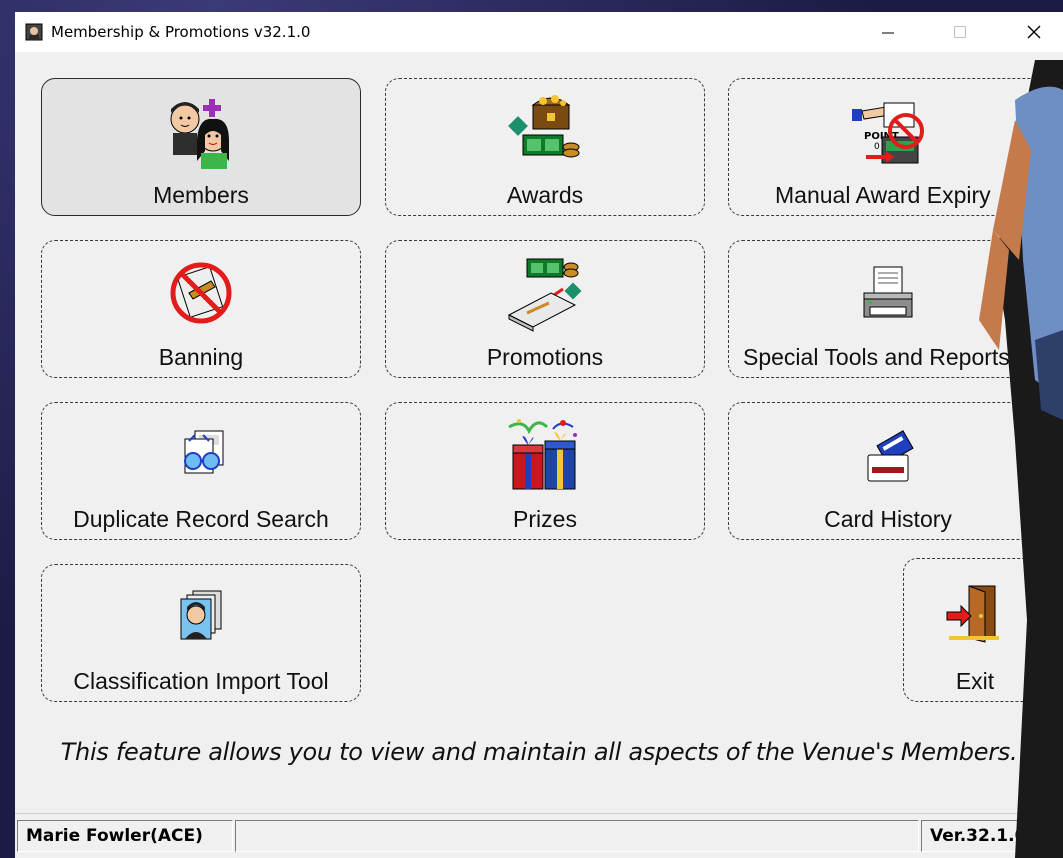 Image resolution: width=1063 pixels, height=858 pixels. What do you see at coordinates (201, 195) in the screenshot?
I see `members-label: Members` at bounding box center [201, 195].